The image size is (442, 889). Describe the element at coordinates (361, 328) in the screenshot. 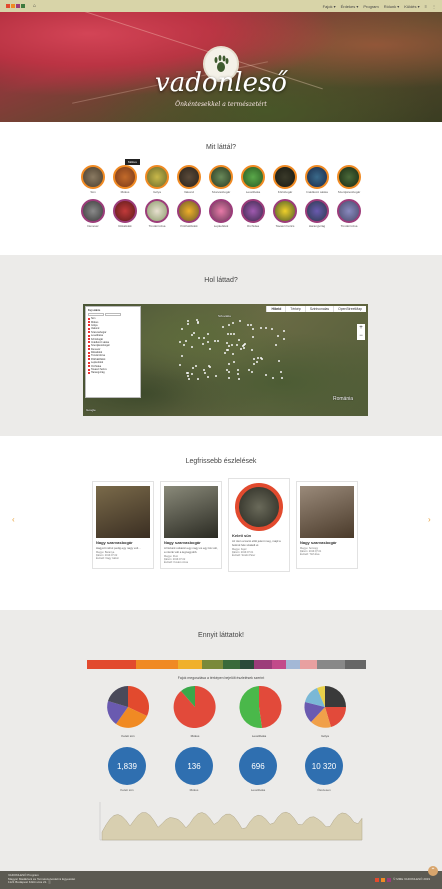

I see `zoom-in-button: +` at that location.